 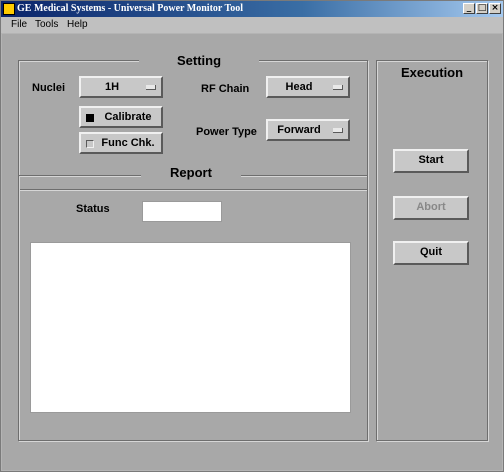 I want to click on quit-button: Quit, so click(x=431, y=253).